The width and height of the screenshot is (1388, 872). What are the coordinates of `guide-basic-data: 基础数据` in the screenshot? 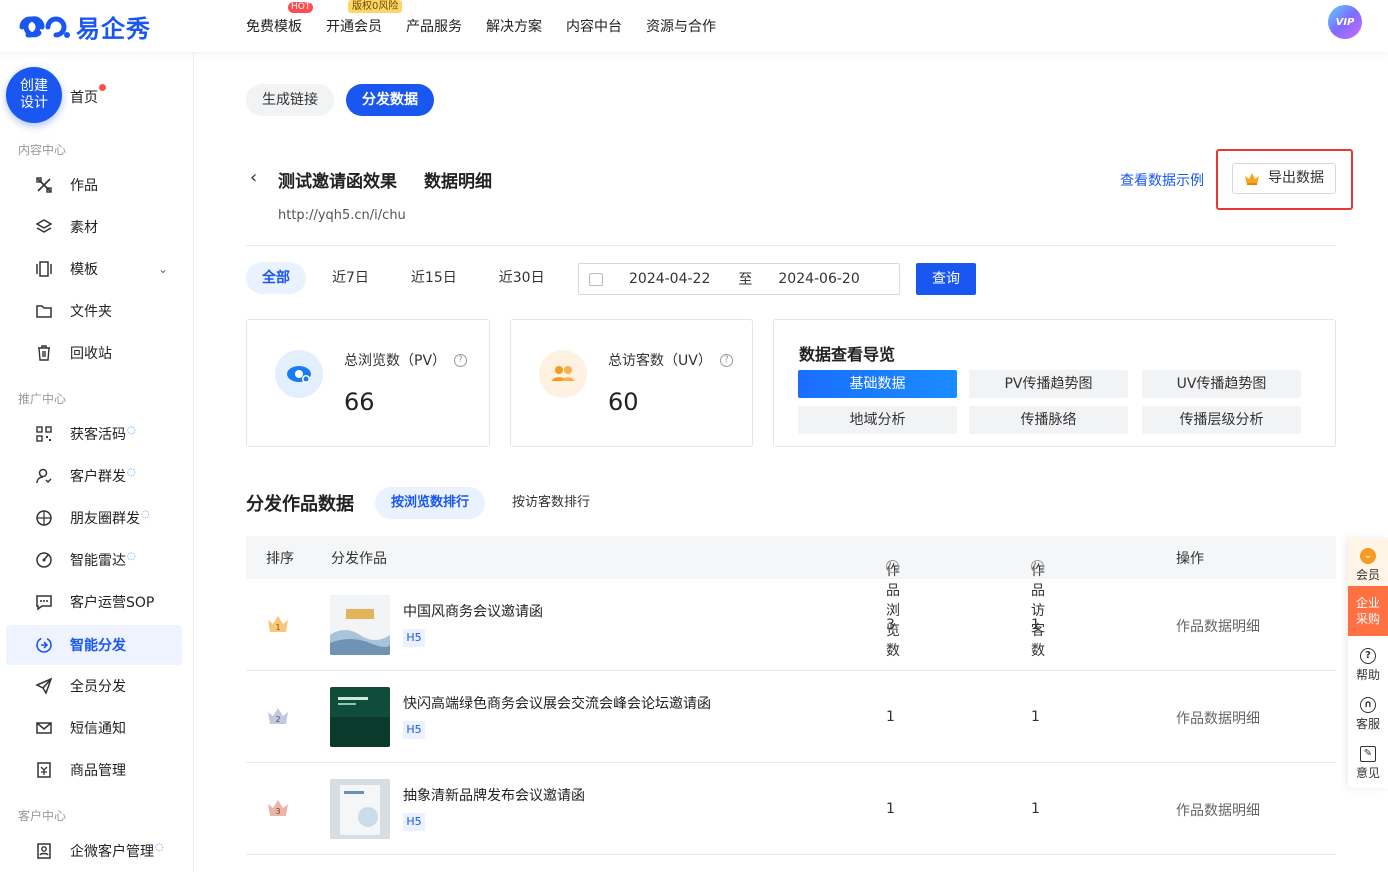 It's located at (877, 384).